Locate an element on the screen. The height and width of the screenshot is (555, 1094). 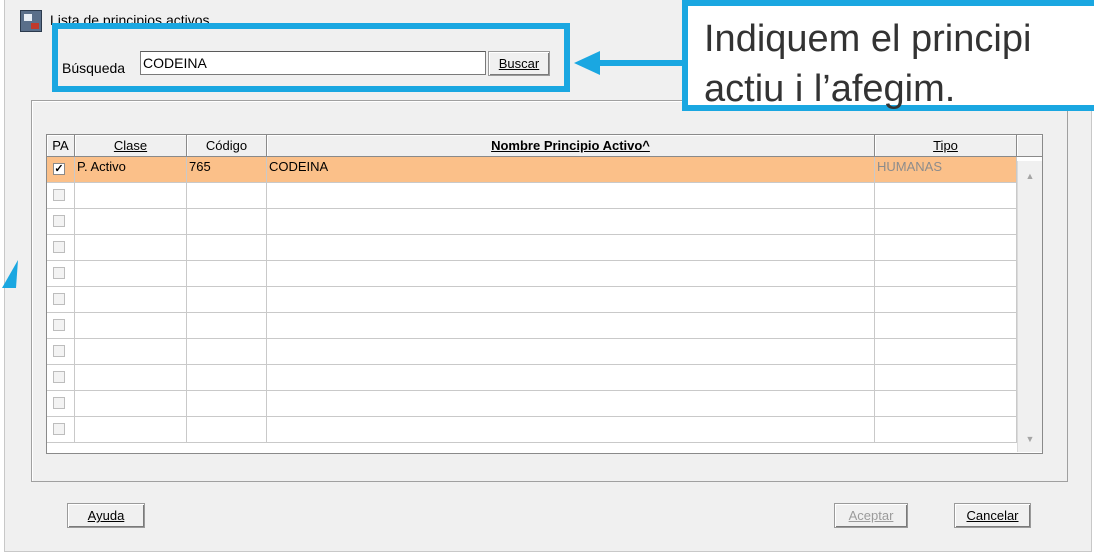
header-nombre-label: Nombre Principio Activo^ is located at coordinates (570, 145).